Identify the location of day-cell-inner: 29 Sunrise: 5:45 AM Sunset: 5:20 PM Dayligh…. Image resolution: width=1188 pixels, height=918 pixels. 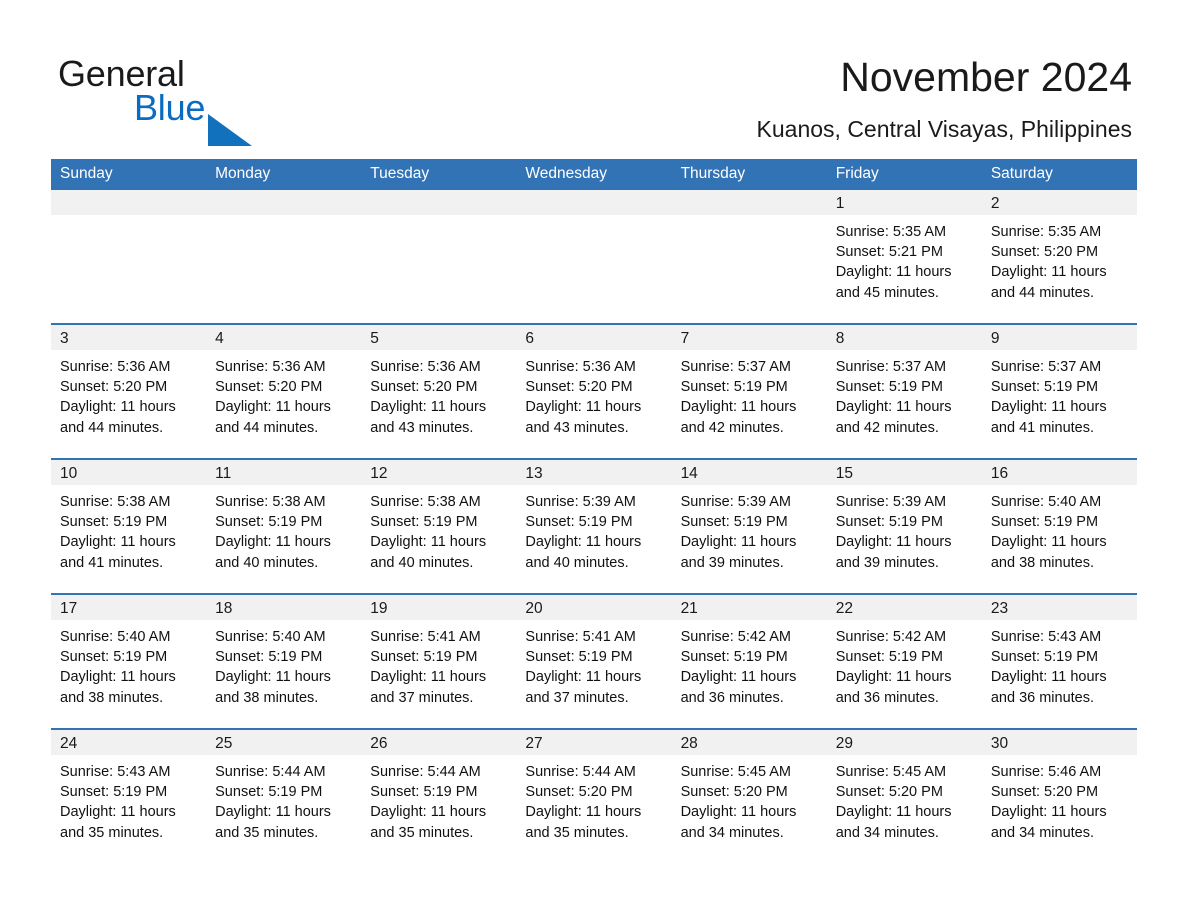
(904, 796).